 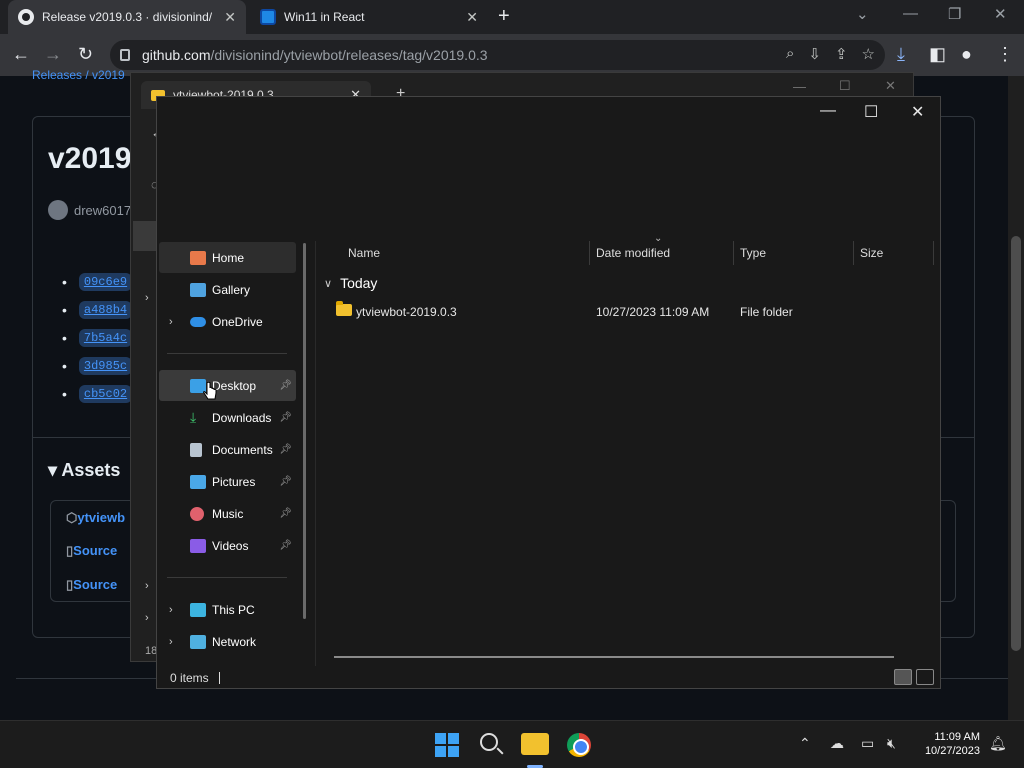 I want to click on release-author: drew6017, so click(x=89, y=210).